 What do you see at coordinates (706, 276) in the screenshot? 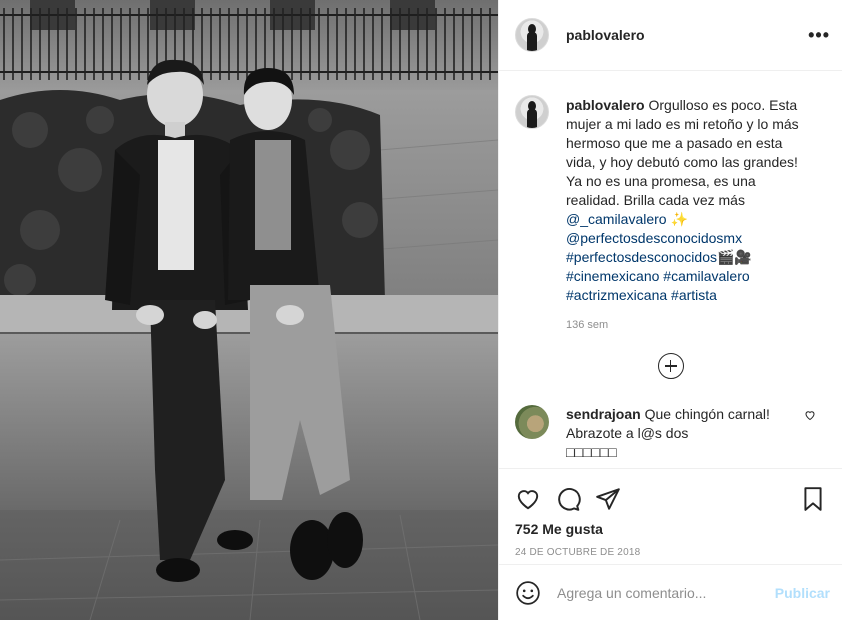
I see `hashtag-link: #camilavalero` at bounding box center [706, 276].